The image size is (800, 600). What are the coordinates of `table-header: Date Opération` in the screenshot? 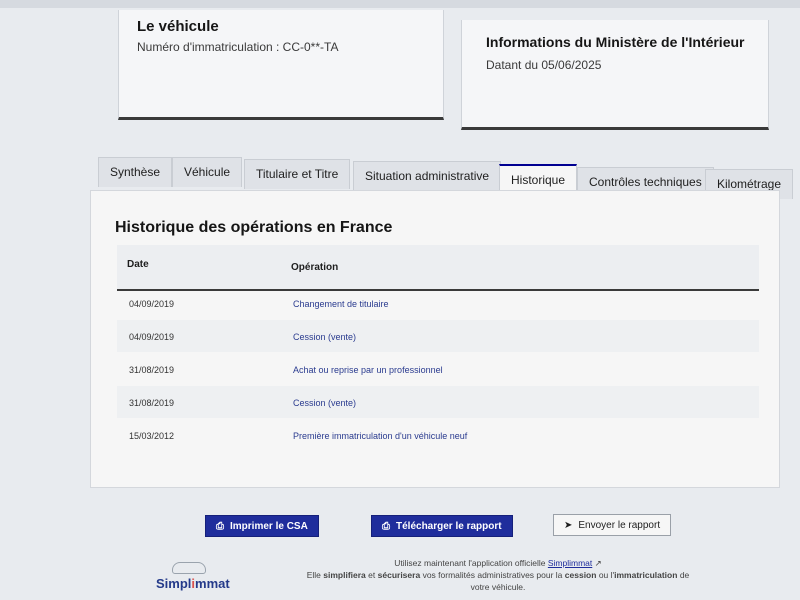 It's located at (438, 268).